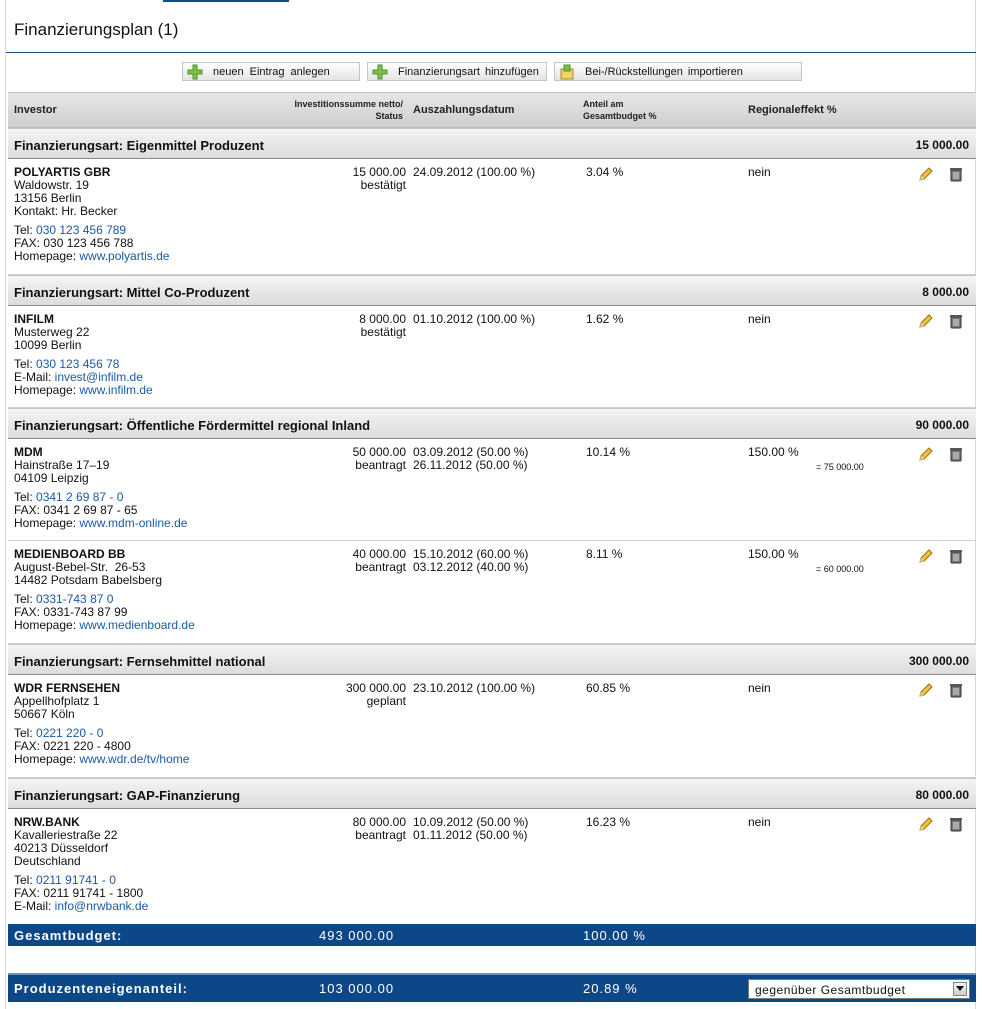 The height and width of the screenshot is (1009, 982). What do you see at coordinates (115, 390) in the screenshot?
I see `homepage-link: www.infilm.de` at bounding box center [115, 390].